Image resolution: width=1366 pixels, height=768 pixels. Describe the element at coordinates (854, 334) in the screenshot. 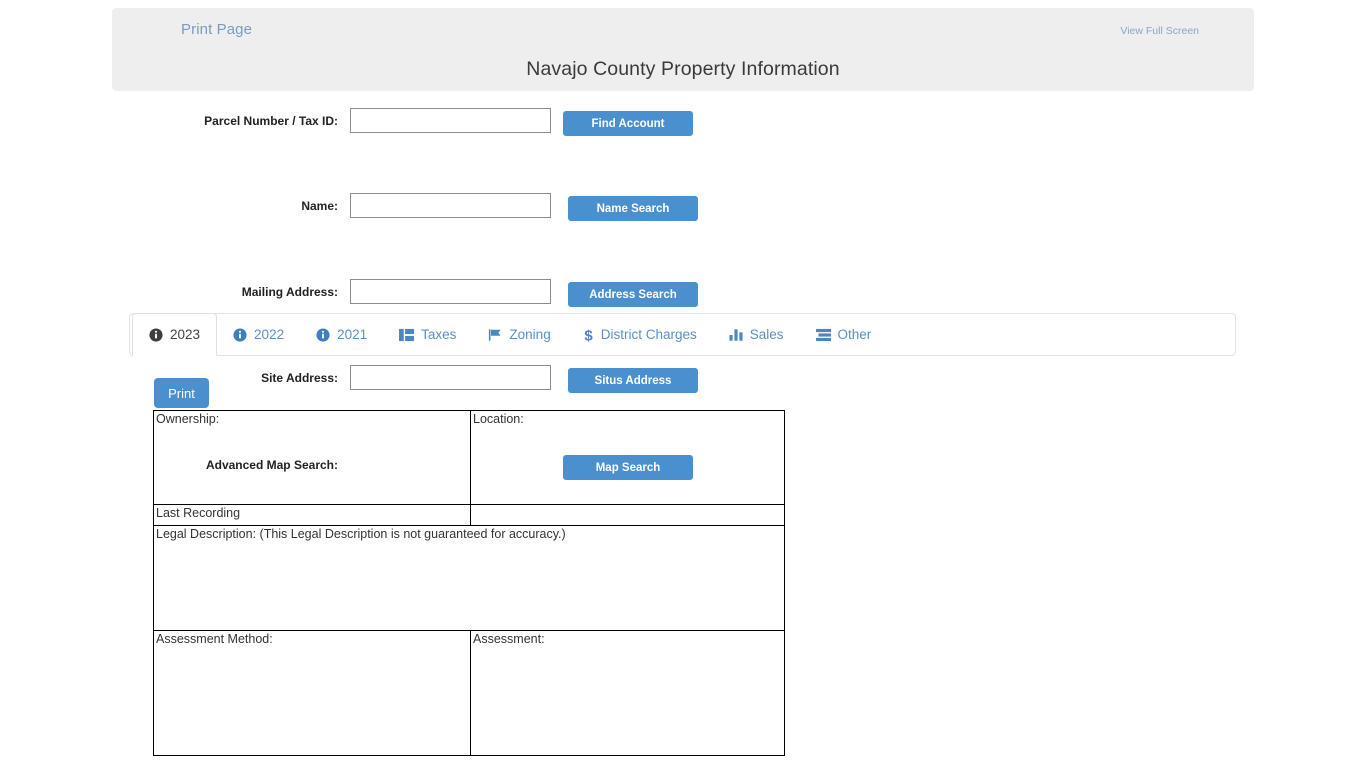

I see `tab-label: Other` at that location.